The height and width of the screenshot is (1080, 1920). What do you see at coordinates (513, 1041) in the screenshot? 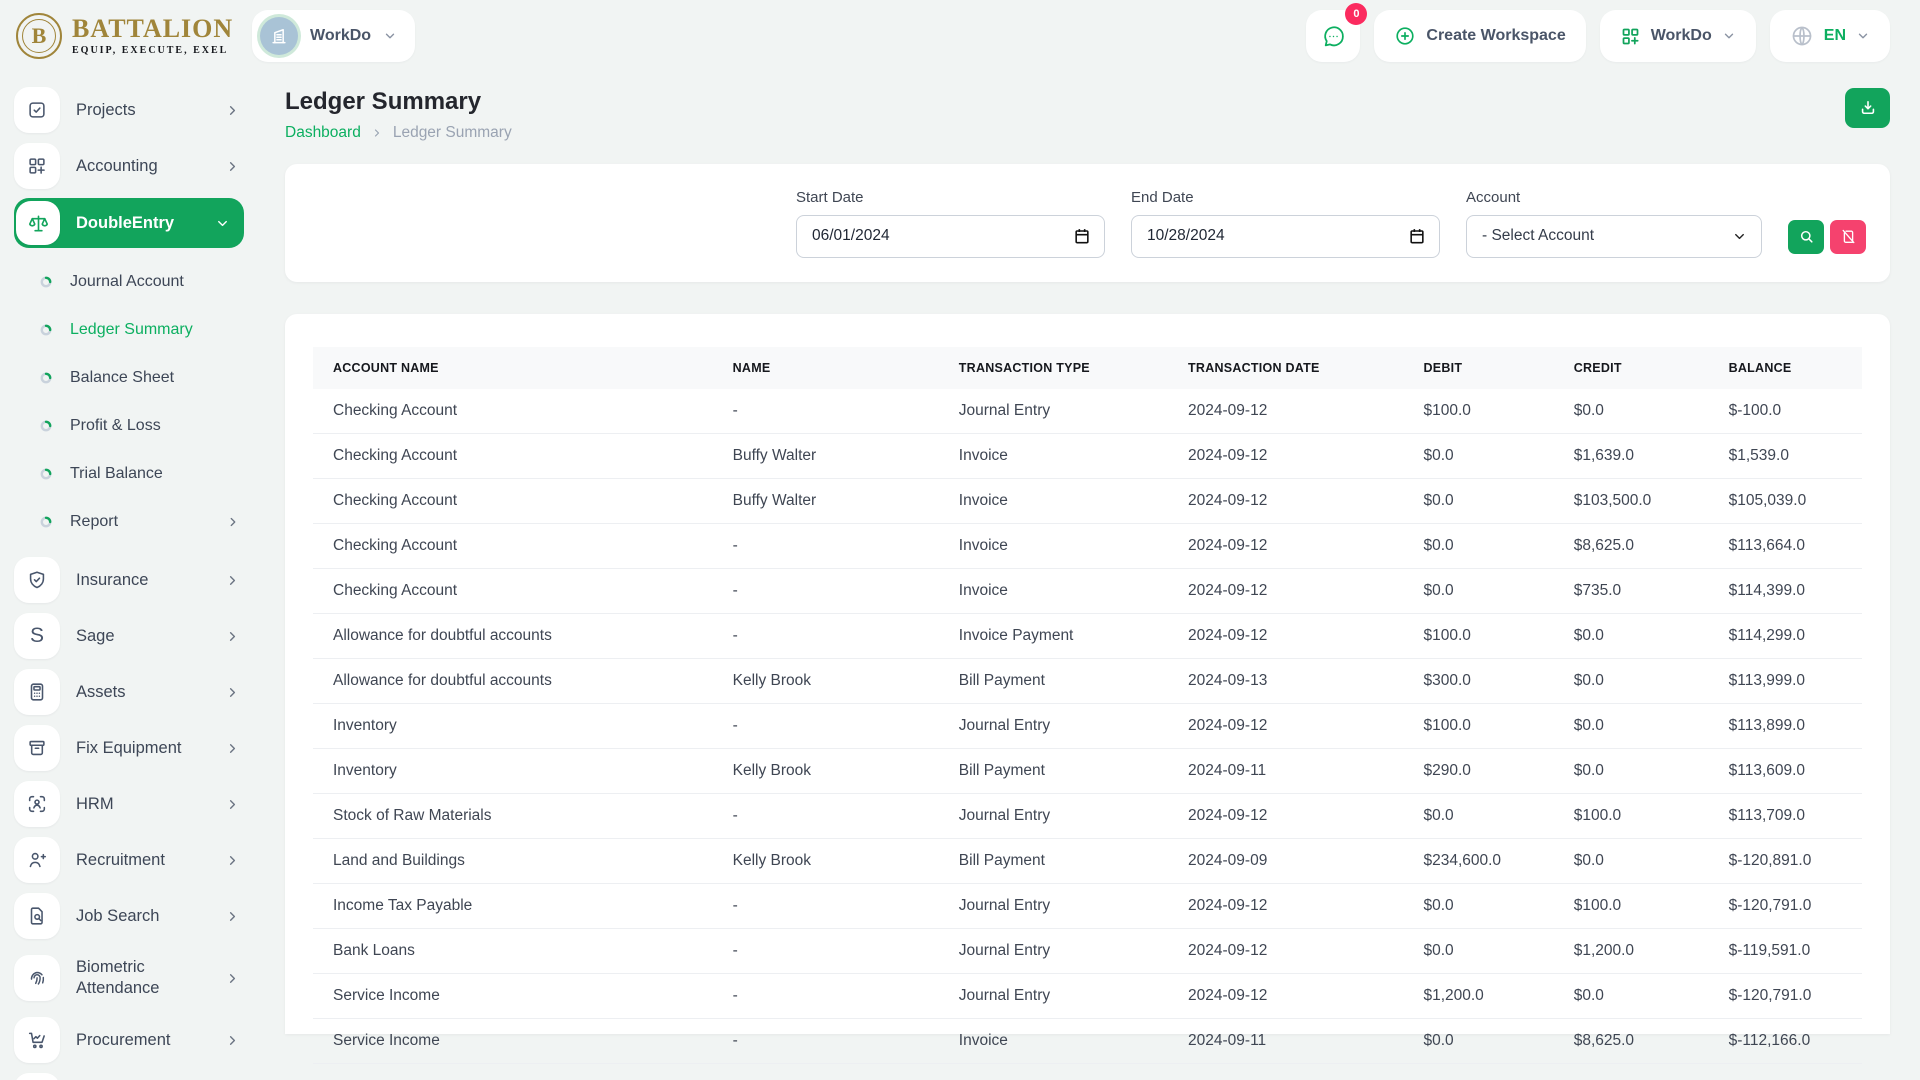
I see `table-cell: Service Income` at bounding box center [513, 1041].